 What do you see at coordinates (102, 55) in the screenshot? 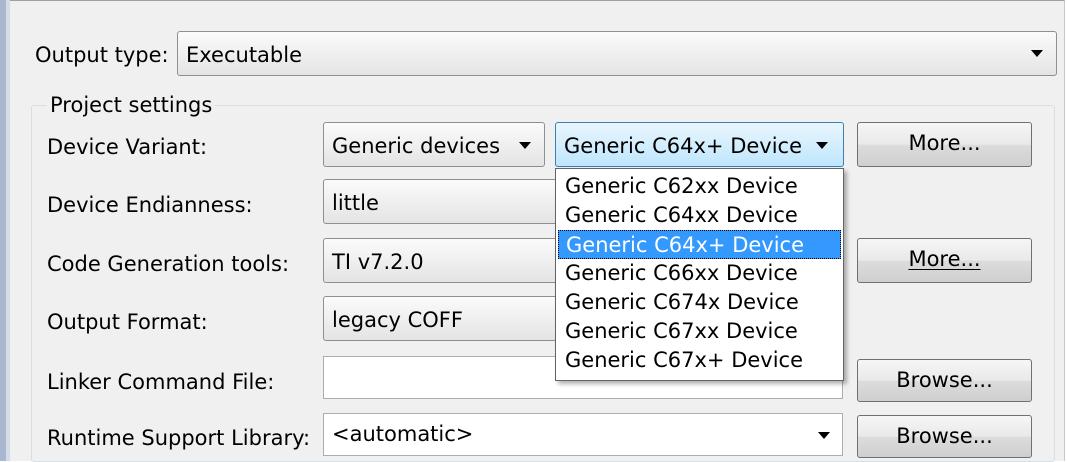
I see `output-type-label: Output type:` at bounding box center [102, 55].